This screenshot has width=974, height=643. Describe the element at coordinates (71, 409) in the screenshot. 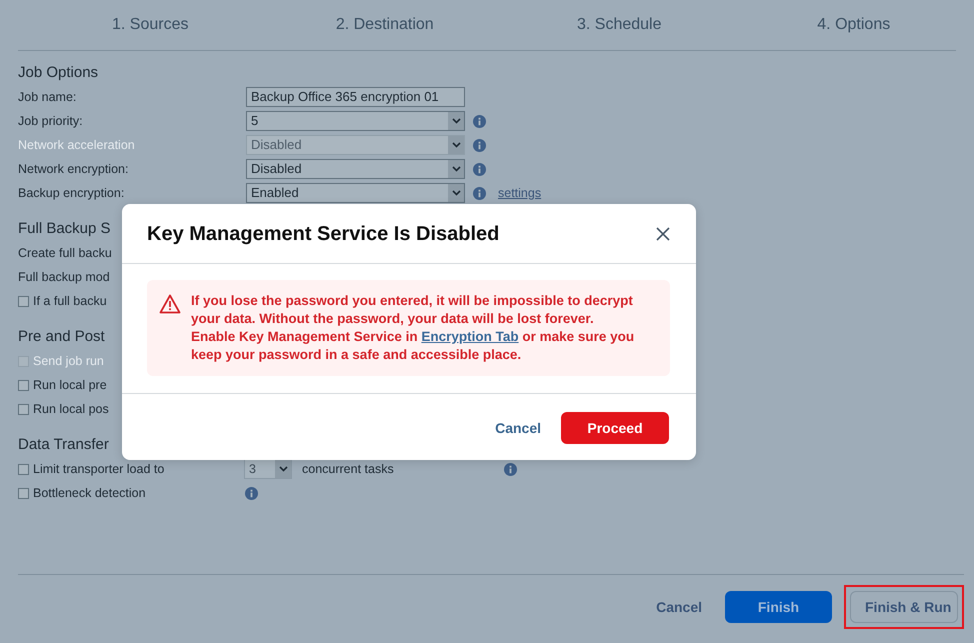

I see `checkbox-label: Run local pos` at that location.